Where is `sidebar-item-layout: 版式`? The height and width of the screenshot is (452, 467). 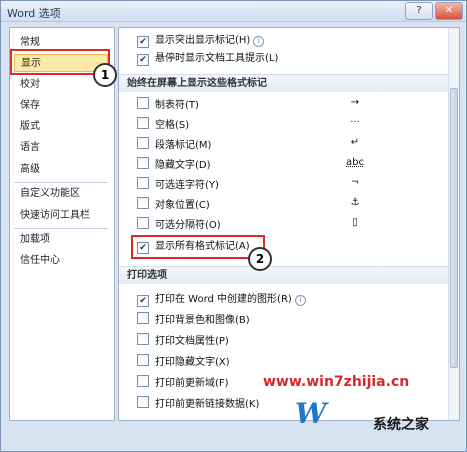 sidebar-item-layout: 版式 is located at coordinates (61, 127).